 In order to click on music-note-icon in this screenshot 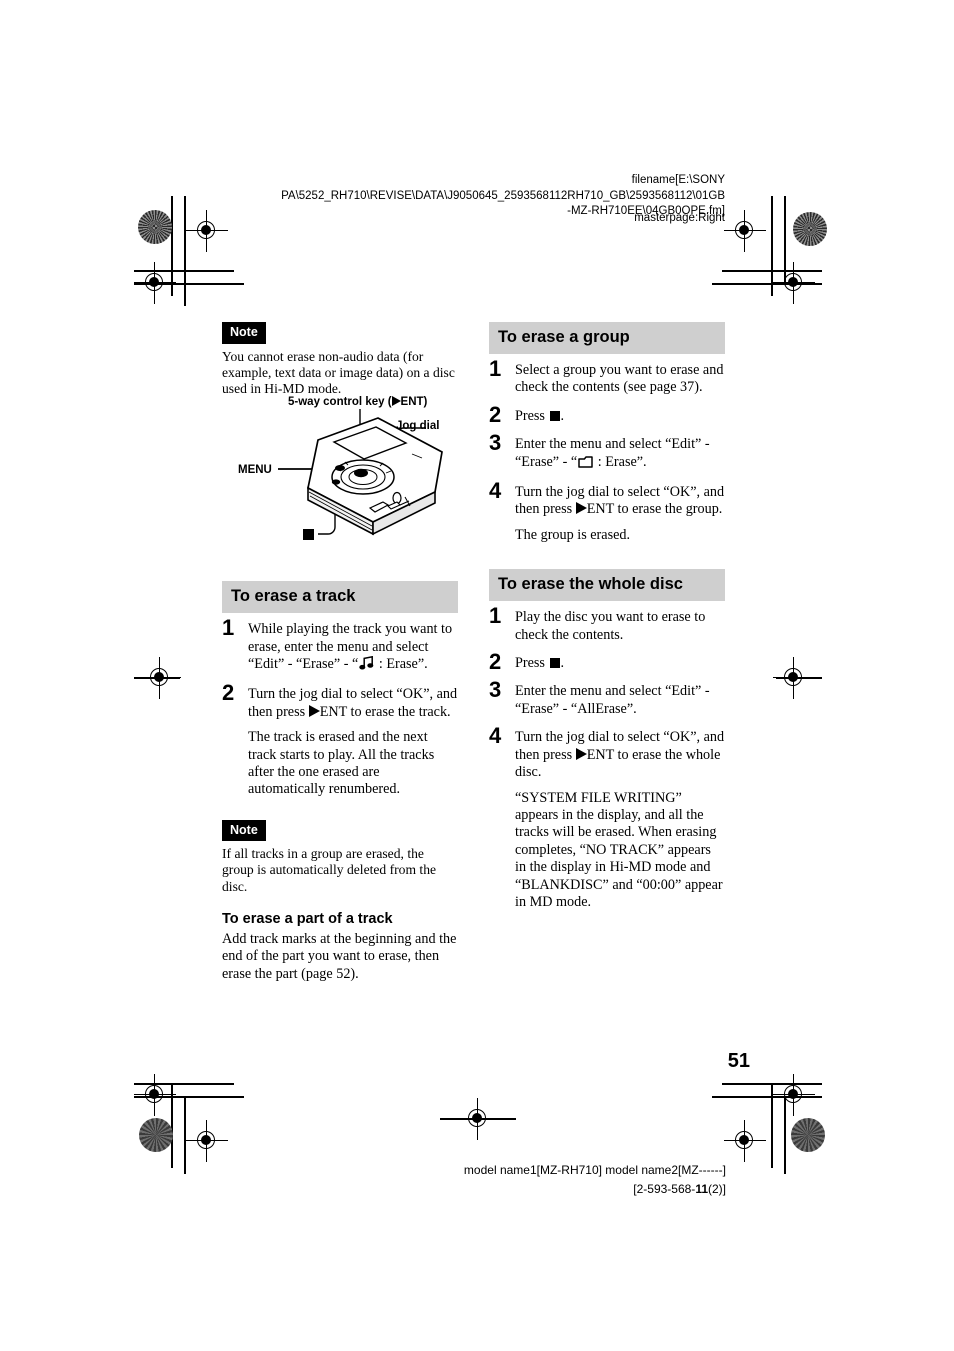, I will do `click(366, 665)`.